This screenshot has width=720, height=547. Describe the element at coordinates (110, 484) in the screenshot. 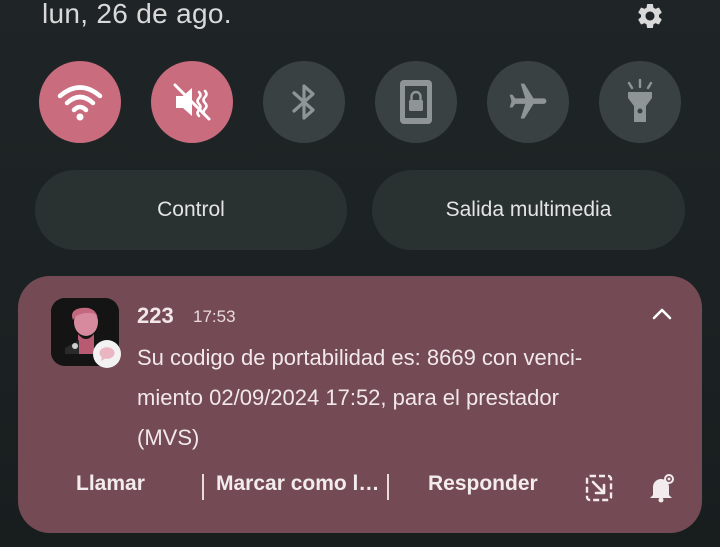

I see `call-button: Llamar` at that location.